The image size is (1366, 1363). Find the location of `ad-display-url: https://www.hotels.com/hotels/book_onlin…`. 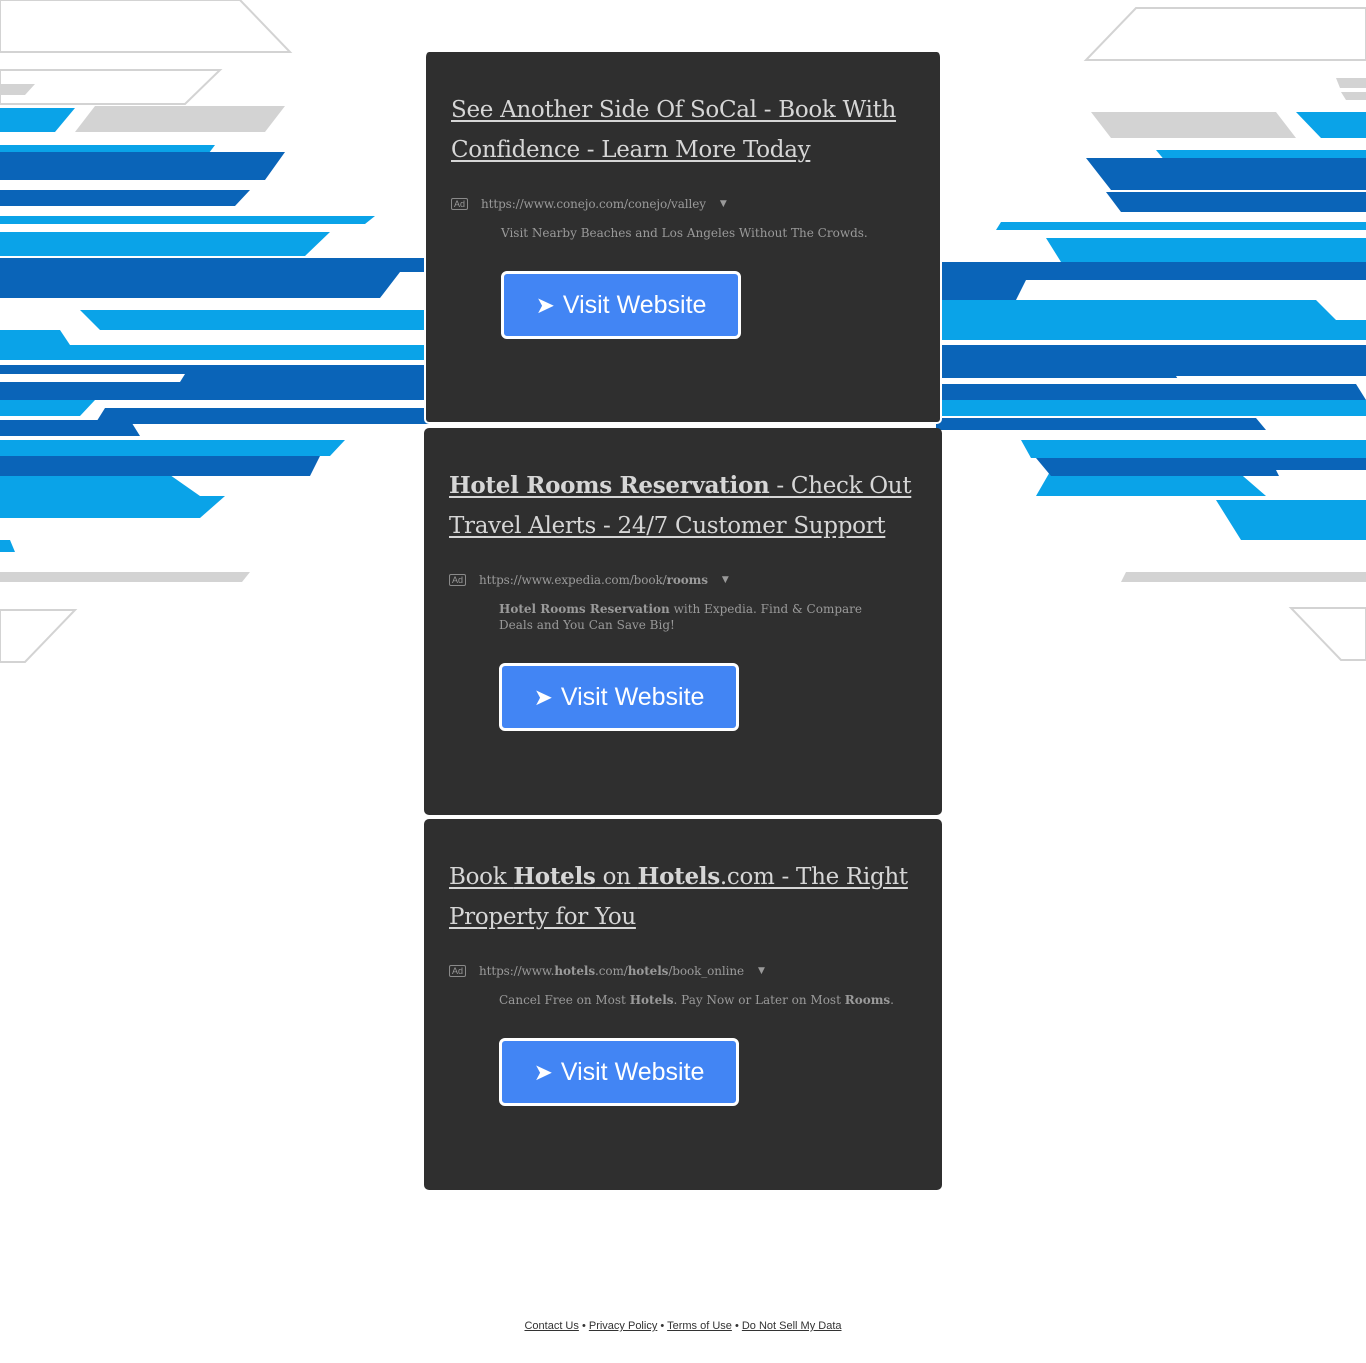

ad-display-url: https://www.hotels.com/hotels/book_onlin… is located at coordinates (611, 971).